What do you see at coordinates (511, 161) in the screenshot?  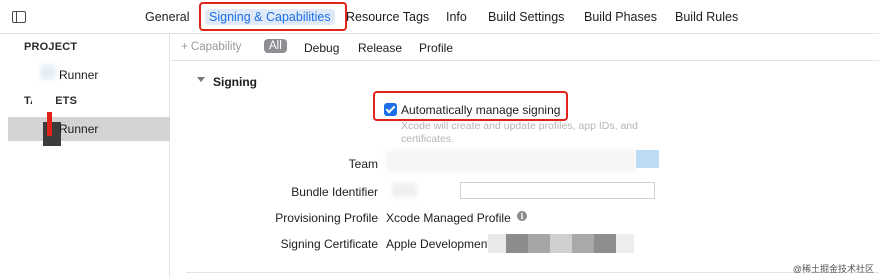 I see `team-value-redacted` at bounding box center [511, 161].